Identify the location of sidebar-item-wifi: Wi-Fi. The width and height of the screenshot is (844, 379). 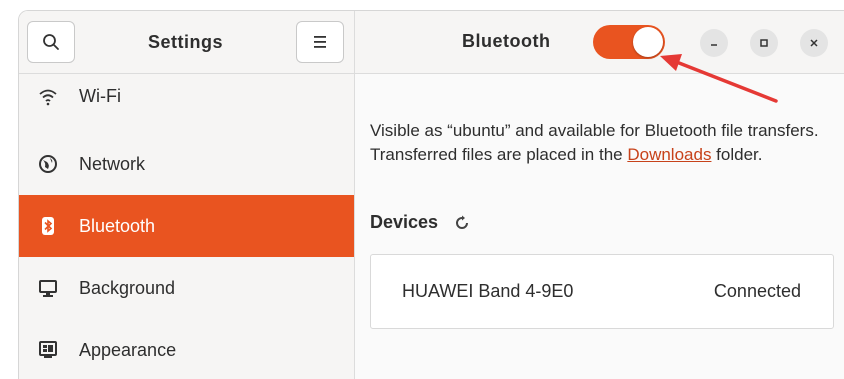
(186, 103).